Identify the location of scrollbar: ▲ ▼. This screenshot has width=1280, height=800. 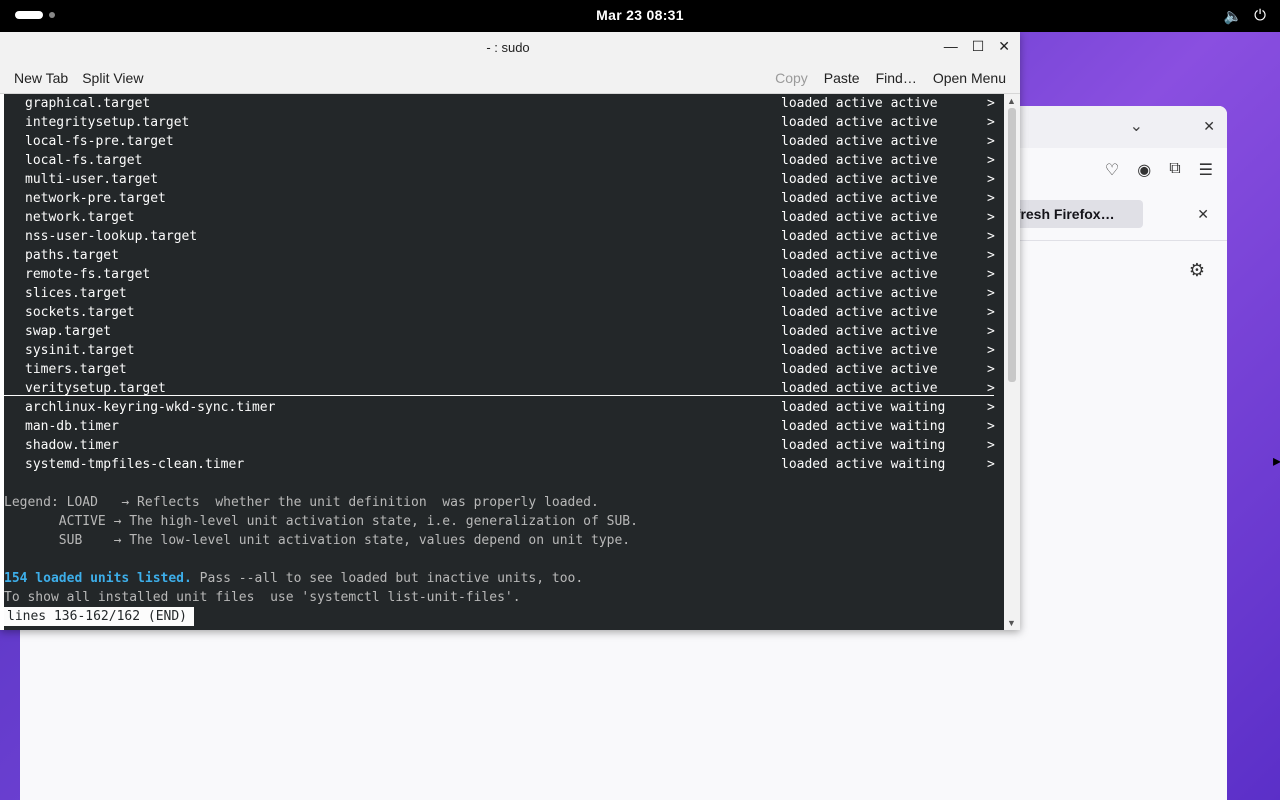
(1012, 362).